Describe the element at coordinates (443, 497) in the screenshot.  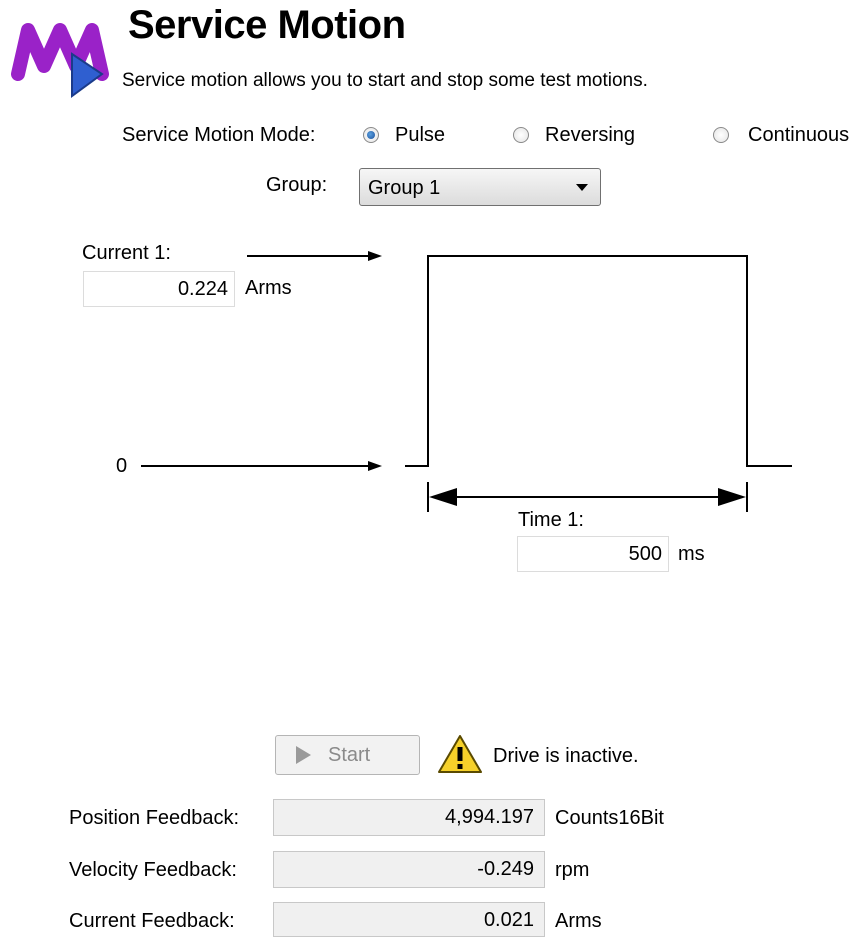
I see `time-arrow-left` at that location.